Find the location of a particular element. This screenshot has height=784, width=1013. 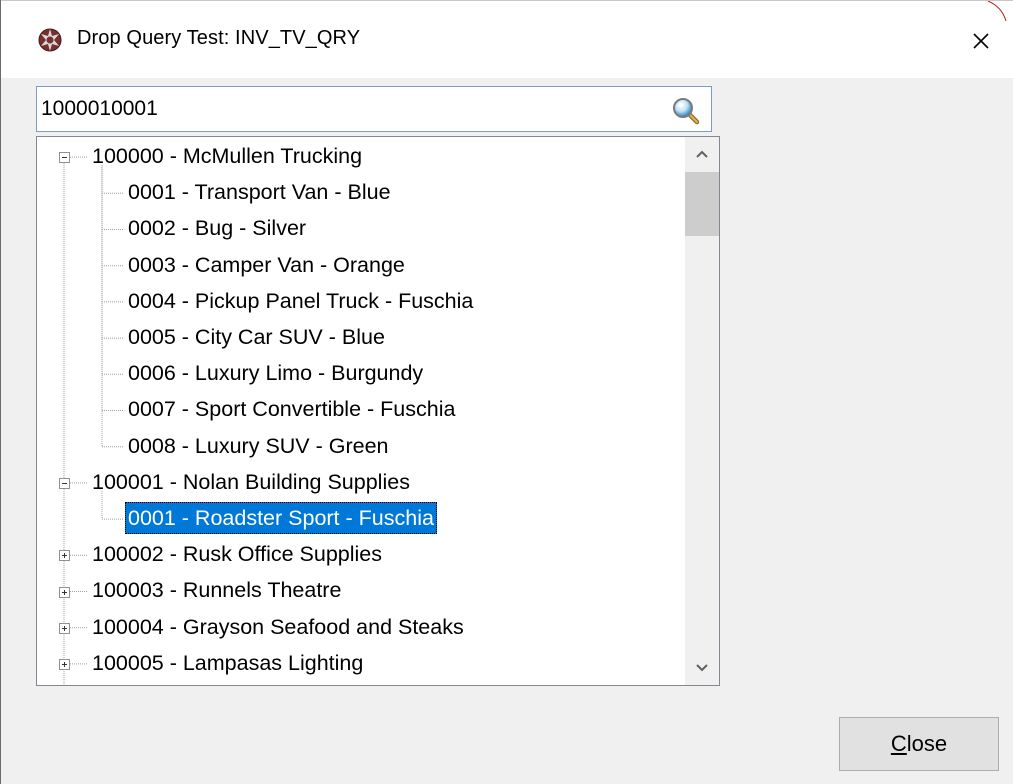

tree-node-label: 0004 - Pickup Panel Truck - Fuschia is located at coordinates (301, 300).